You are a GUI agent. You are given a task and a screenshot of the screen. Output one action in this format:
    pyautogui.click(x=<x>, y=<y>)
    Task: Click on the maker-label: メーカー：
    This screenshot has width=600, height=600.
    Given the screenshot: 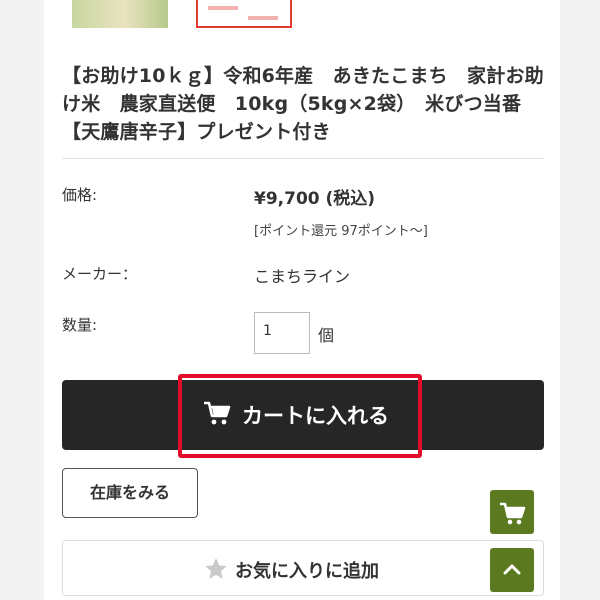 What is the action you would take?
    pyautogui.click(x=100, y=274)
    